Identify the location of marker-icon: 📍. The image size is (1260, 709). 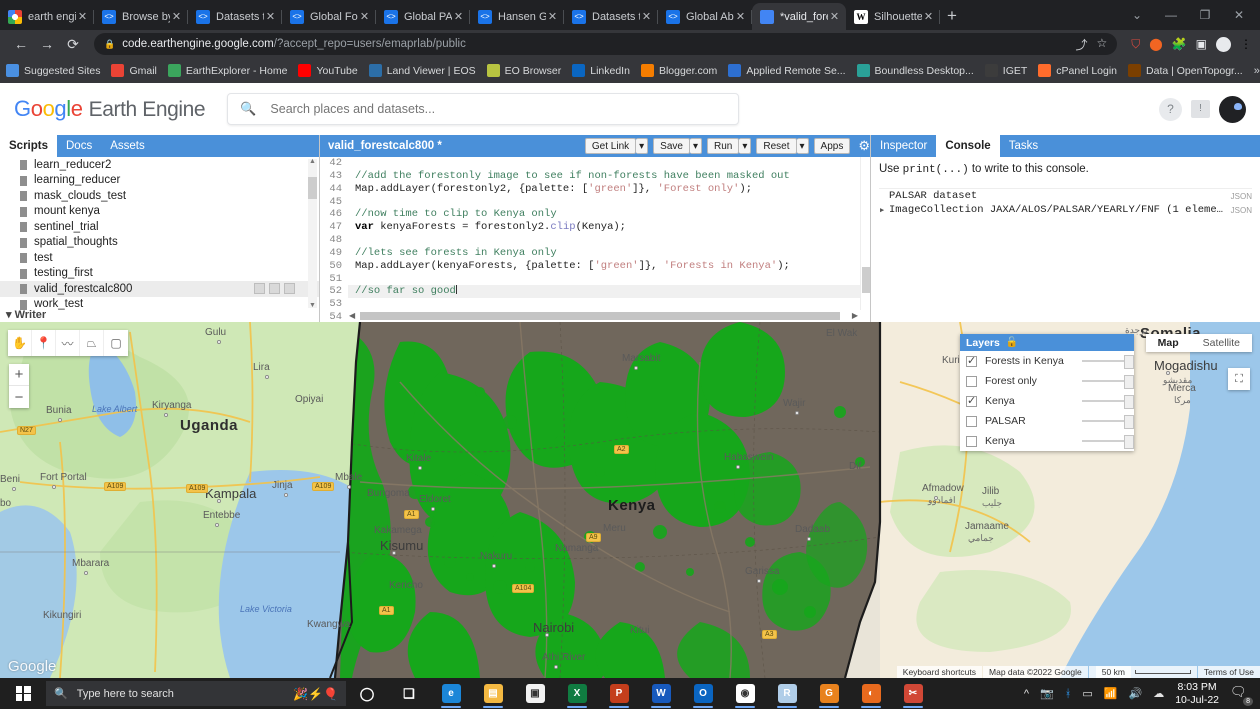
(44, 343).